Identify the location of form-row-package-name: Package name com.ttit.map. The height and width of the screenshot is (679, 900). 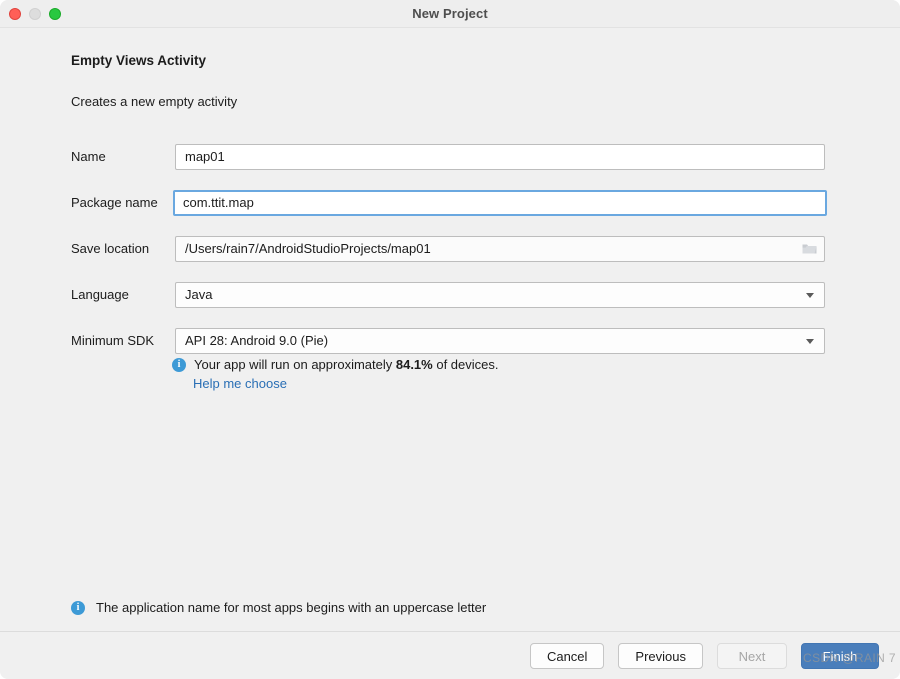
(450, 203).